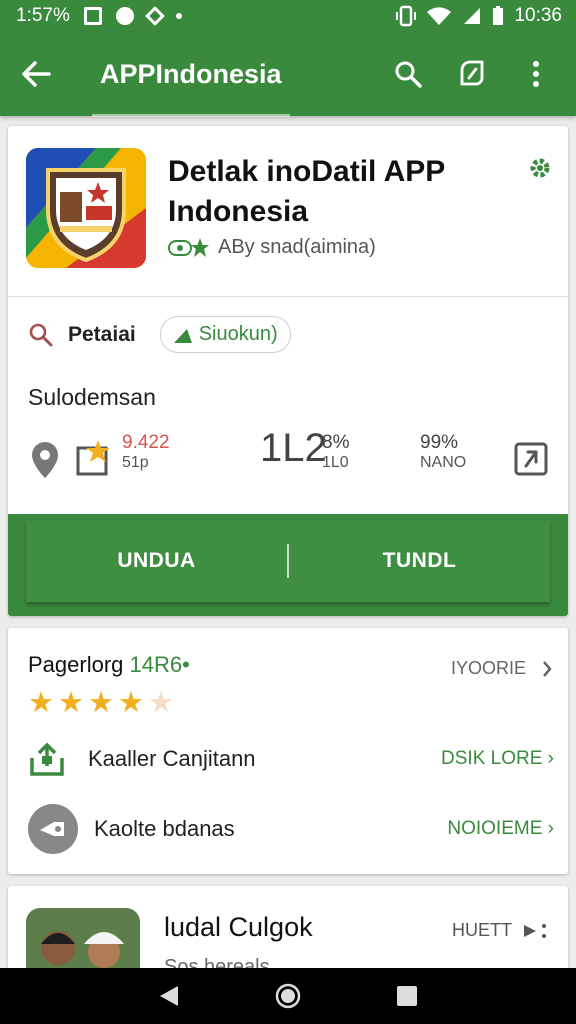 The image size is (576, 1024). Describe the element at coordinates (154, 16) in the screenshot. I see `notification-diamond-icon` at that location.